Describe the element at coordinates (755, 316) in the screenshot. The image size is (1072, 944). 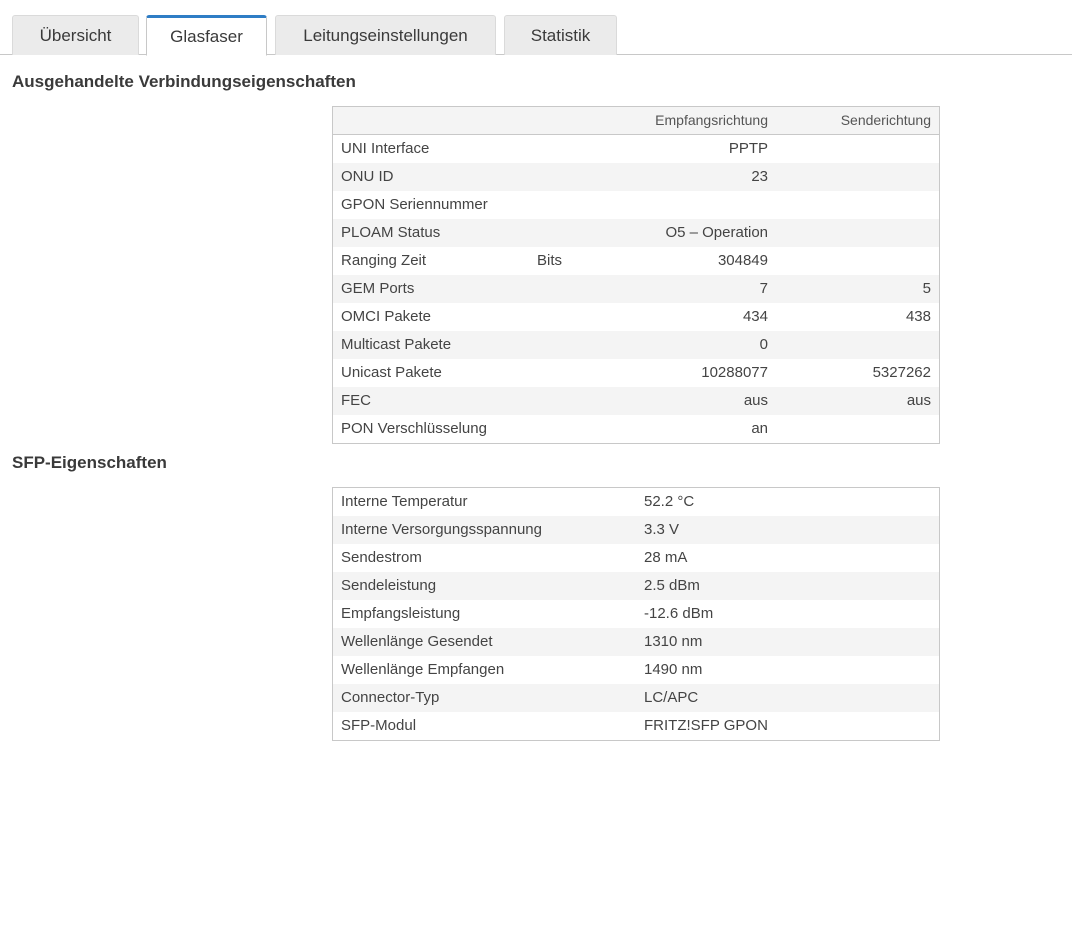
I see `row-rx-value: 434` at that location.